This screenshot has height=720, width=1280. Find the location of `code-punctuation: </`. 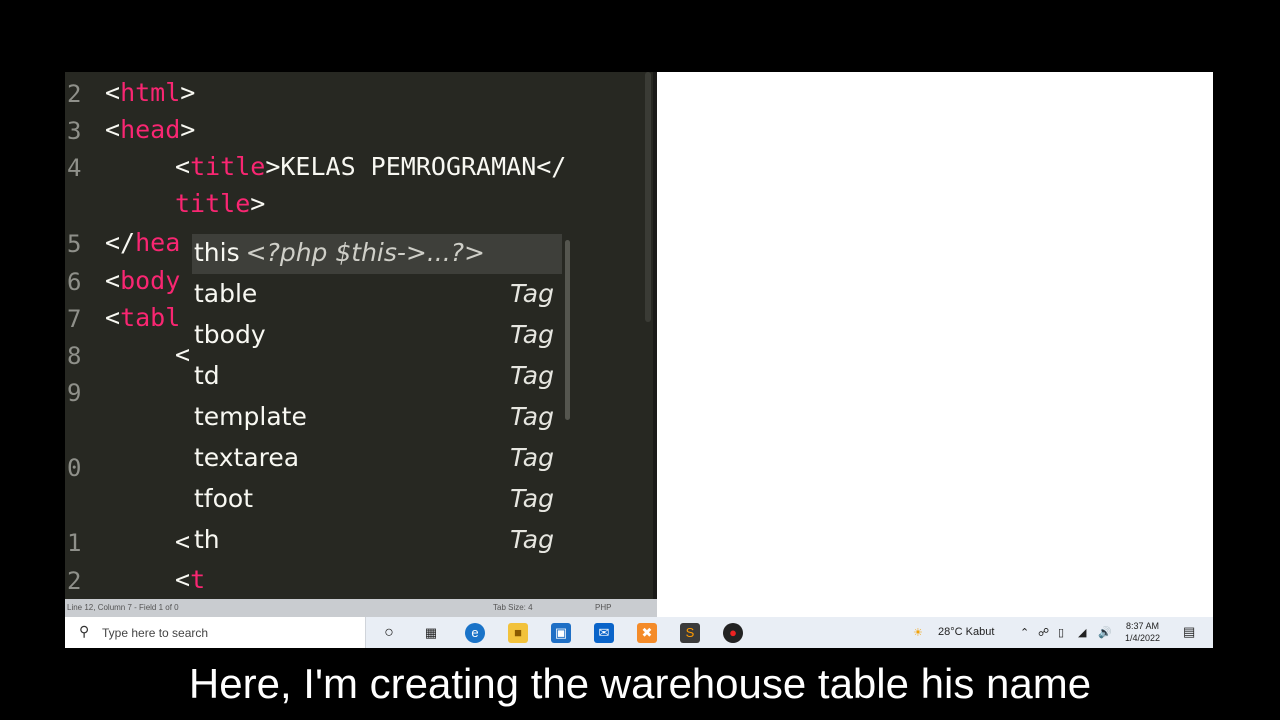

code-punctuation: </ is located at coordinates (120, 242).